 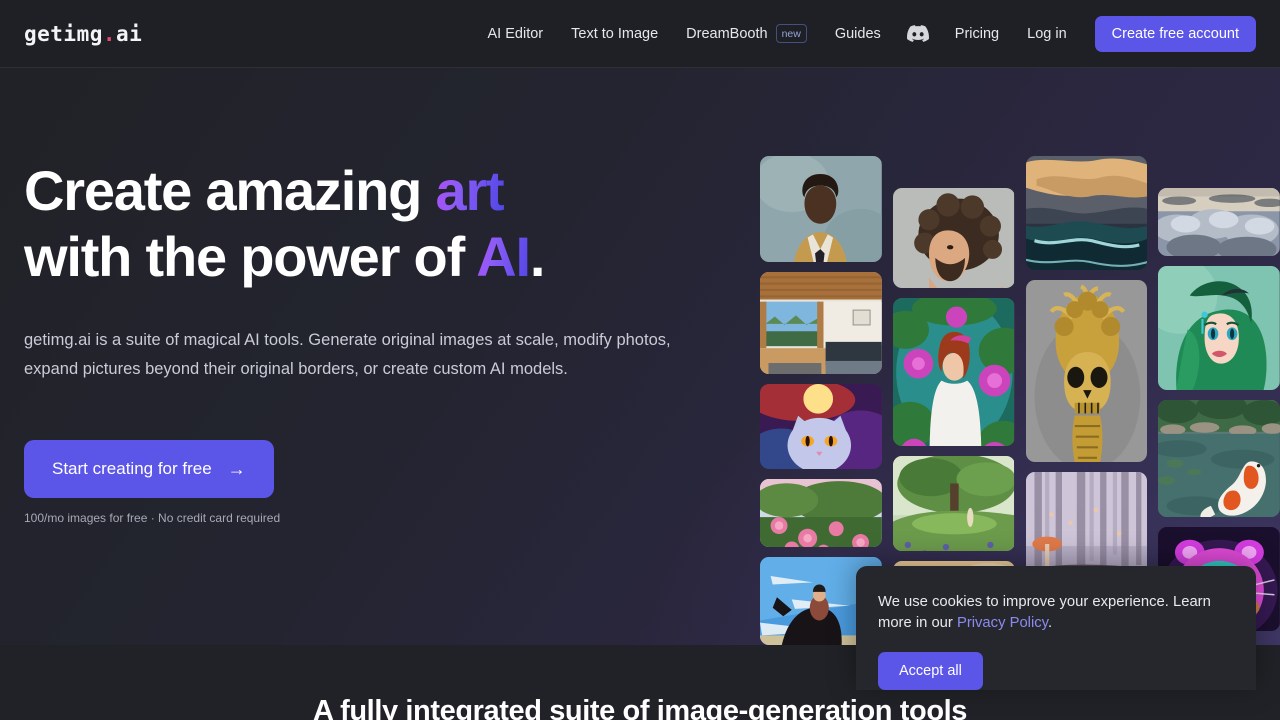 What do you see at coordinates (953, 504) in the screenshot?
I see `sunlit-tree-in-meadow` at bounding box center [953, 504].